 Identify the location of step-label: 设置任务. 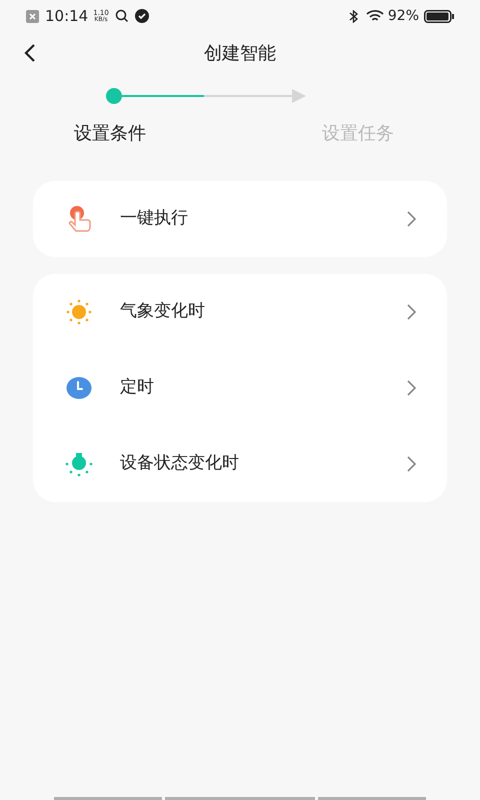
(358, 134).